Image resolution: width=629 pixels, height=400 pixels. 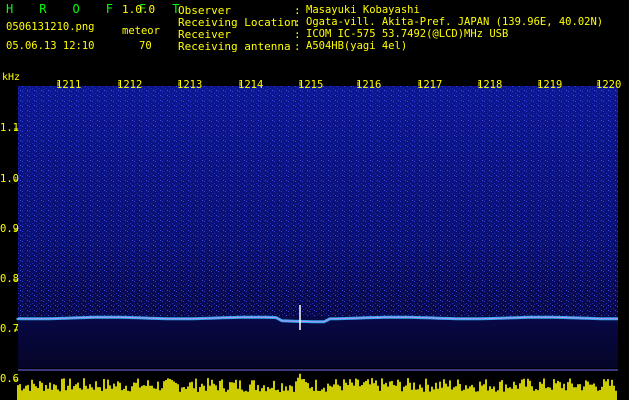 What do you see at coordinates (145, 46) in the screenshot?
I see `meteor-count: 70` at bounding box center [145, 46].